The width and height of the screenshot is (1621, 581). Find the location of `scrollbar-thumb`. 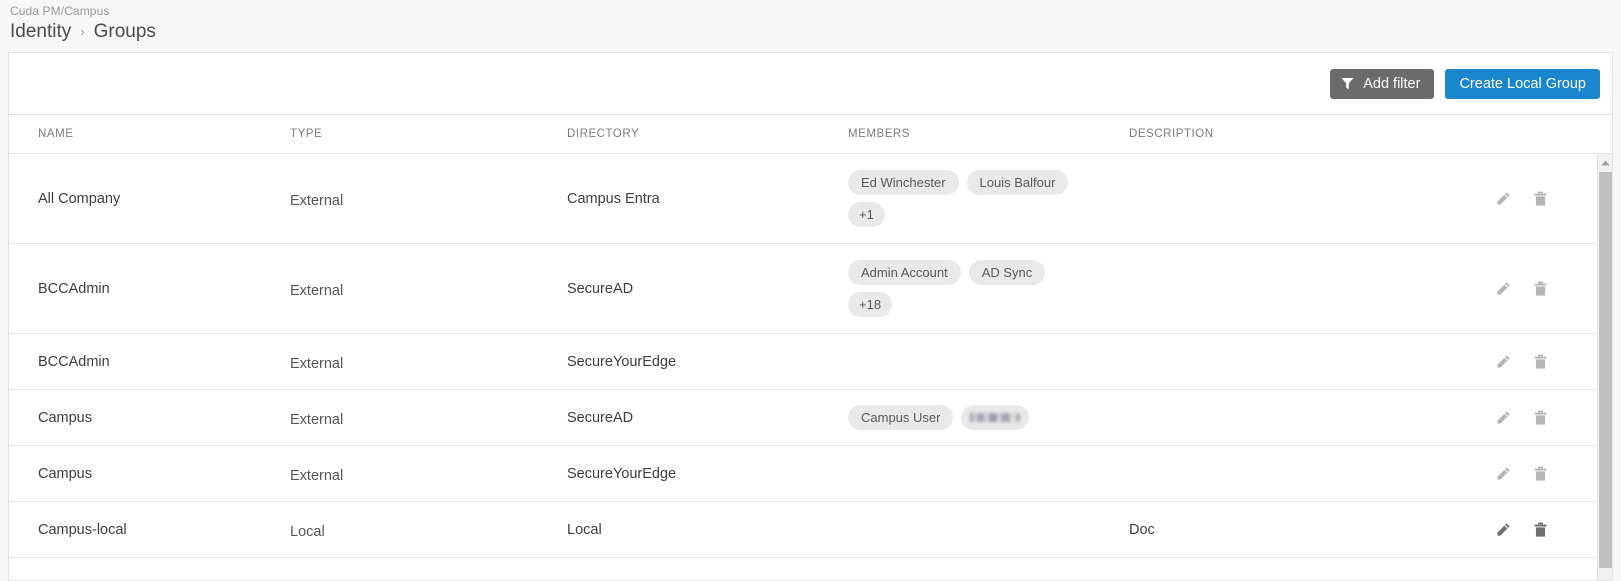

scrollbar-thumb is located at coordinates (1605, 370).